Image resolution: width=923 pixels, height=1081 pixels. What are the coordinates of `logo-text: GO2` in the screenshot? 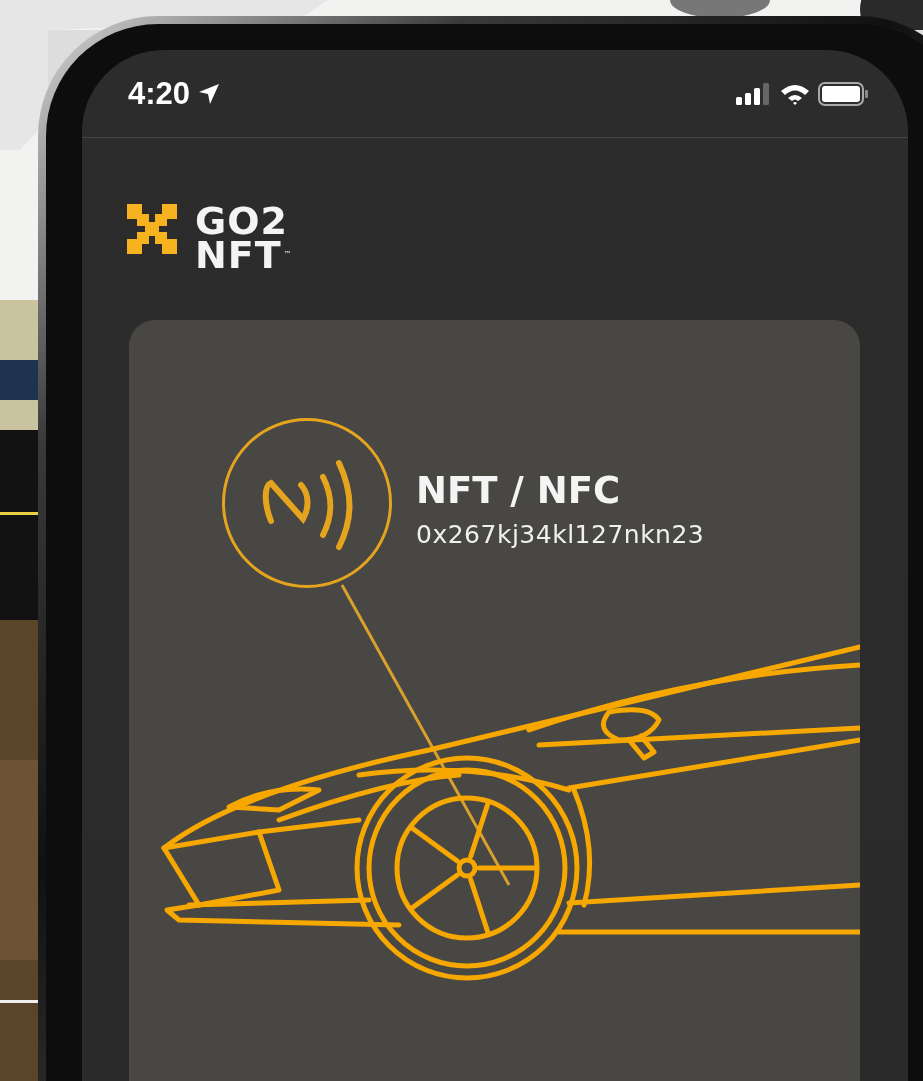 It's located at (242, 221).